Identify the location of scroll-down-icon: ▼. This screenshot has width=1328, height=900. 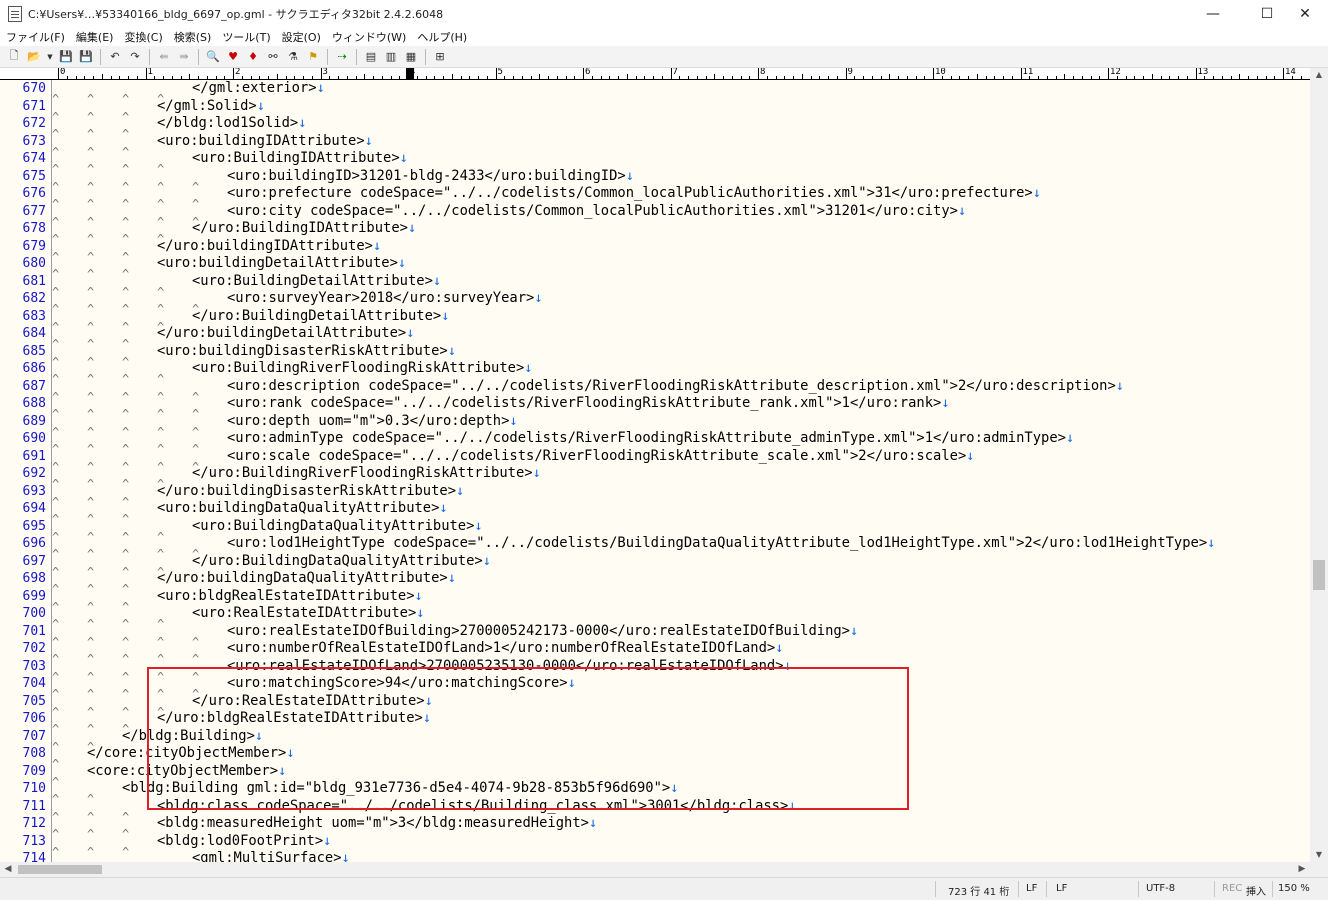
(1319, 855).